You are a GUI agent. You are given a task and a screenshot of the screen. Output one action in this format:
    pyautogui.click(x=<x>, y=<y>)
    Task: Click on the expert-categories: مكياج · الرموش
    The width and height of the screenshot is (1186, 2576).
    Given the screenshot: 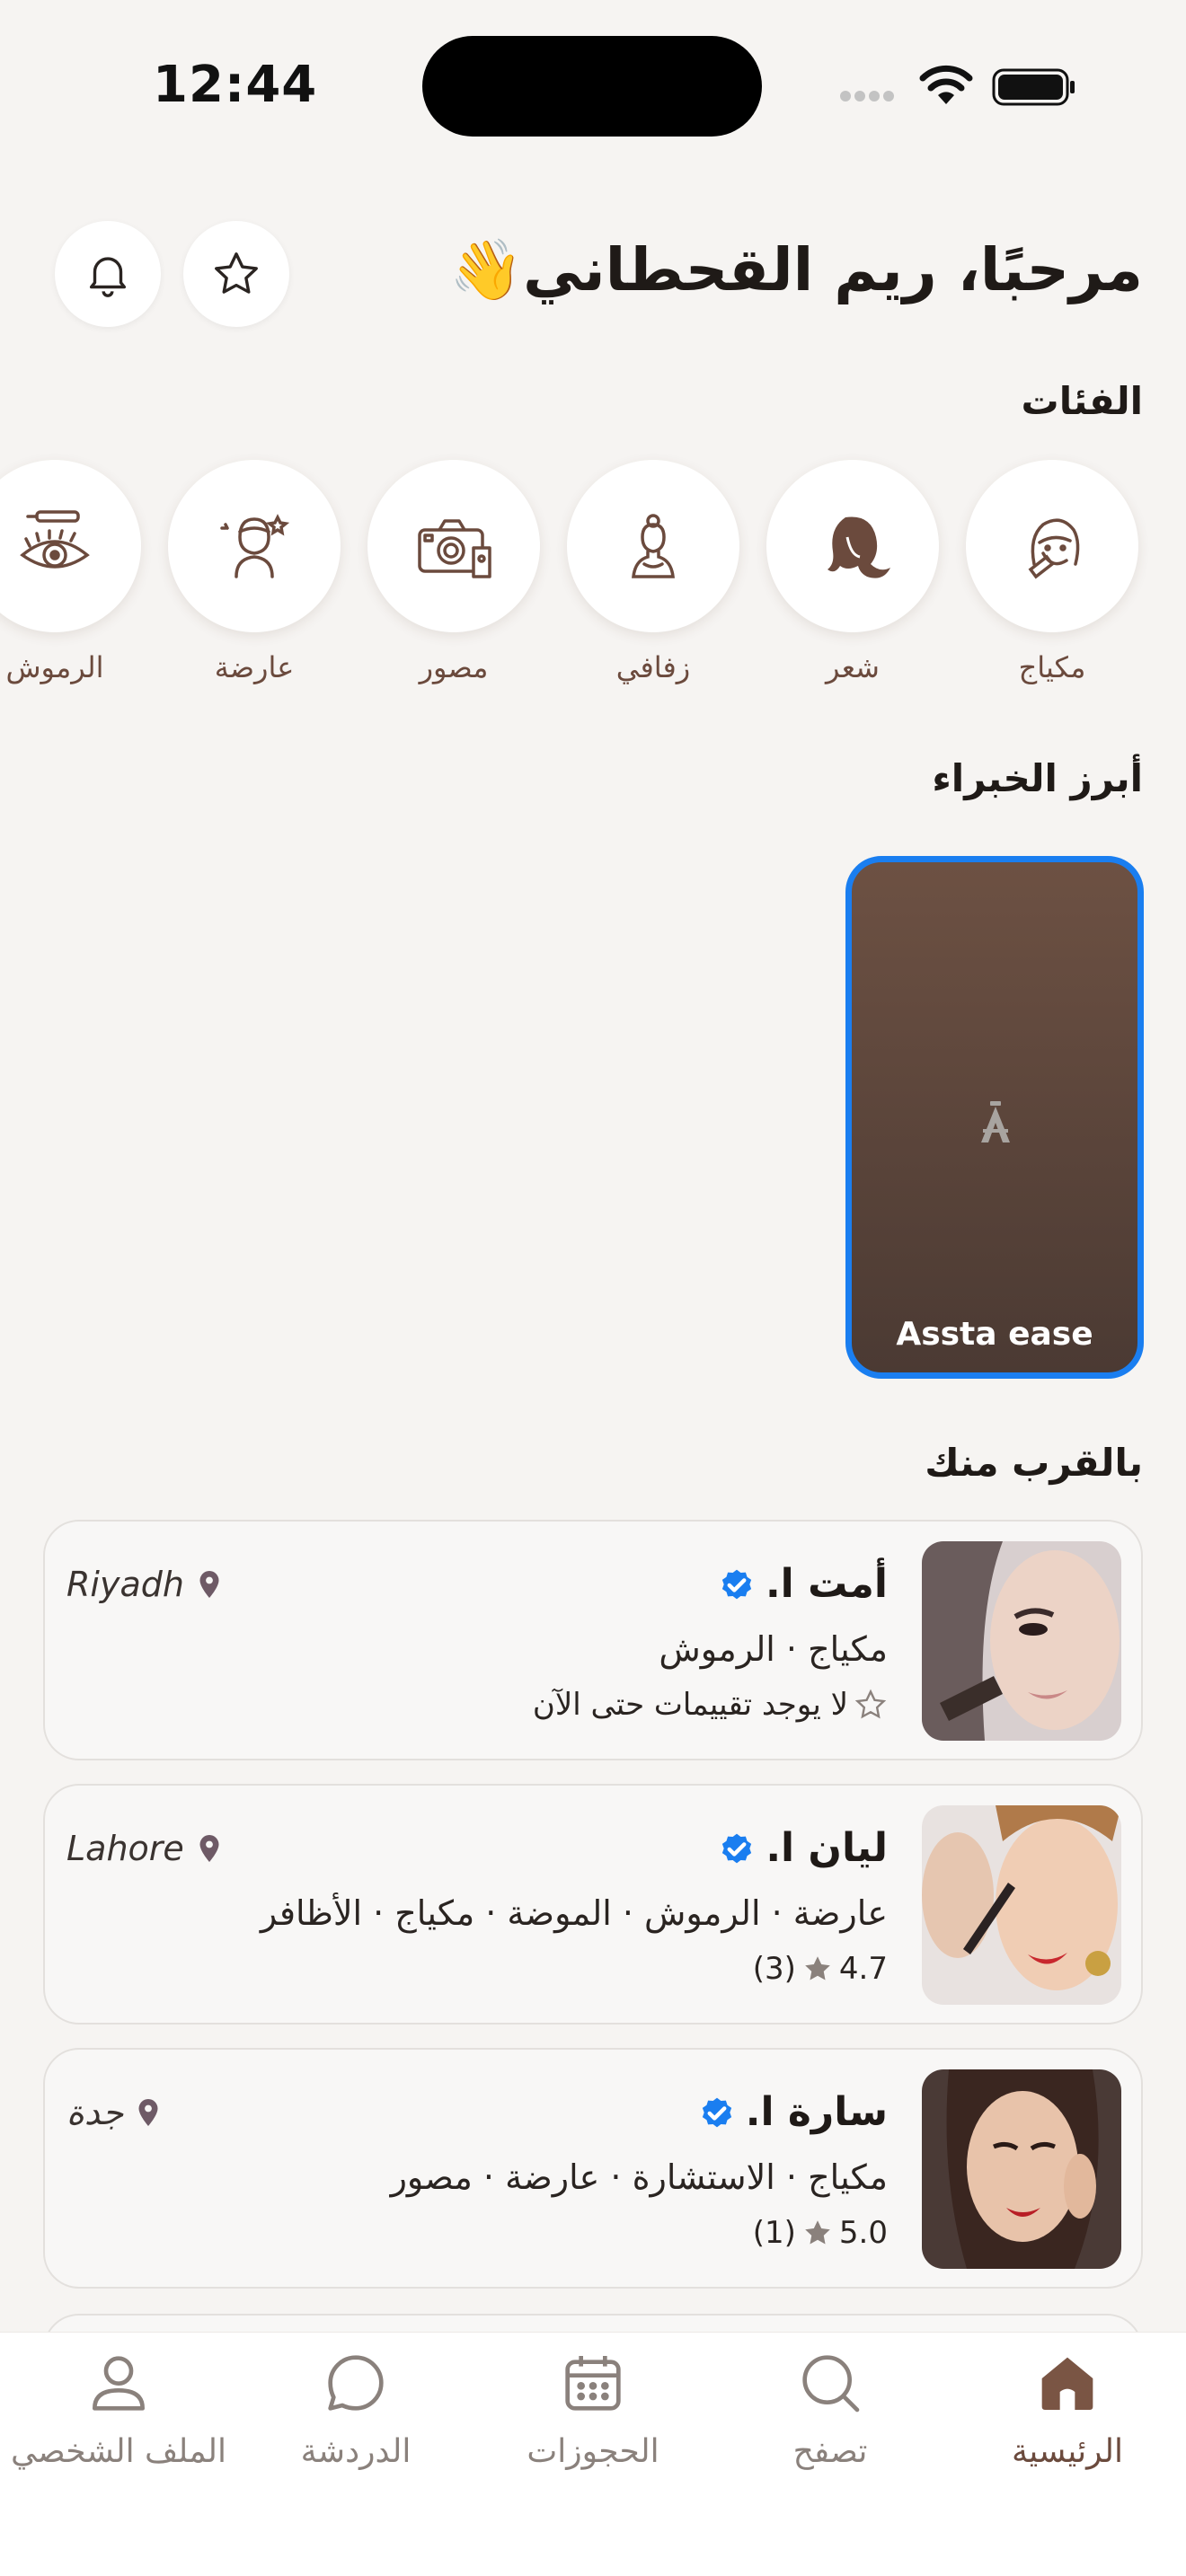 What is the action you would take?
    pyautogui.click(x=773, y=1649)
    